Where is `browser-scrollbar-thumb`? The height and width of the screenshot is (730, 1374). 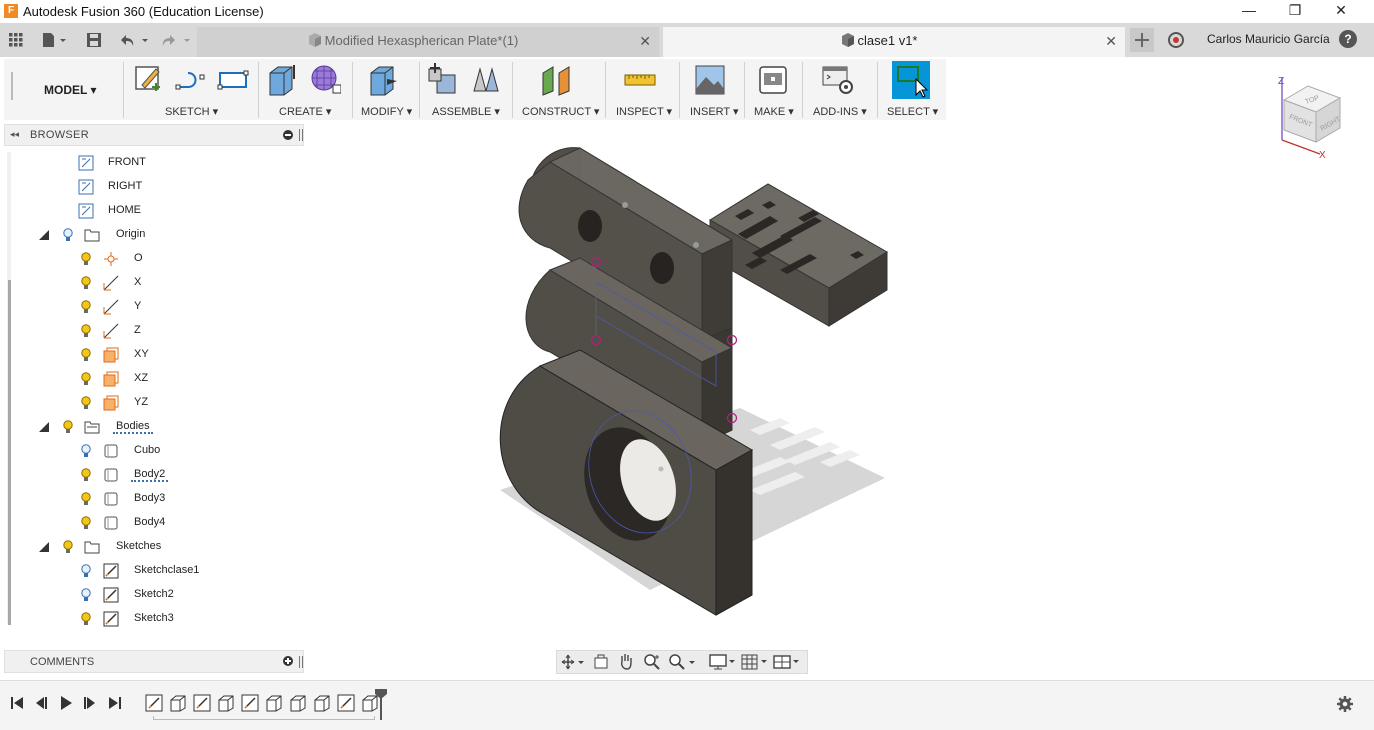 browser-scrollbar-thumb is located at coordinates (9, 452).